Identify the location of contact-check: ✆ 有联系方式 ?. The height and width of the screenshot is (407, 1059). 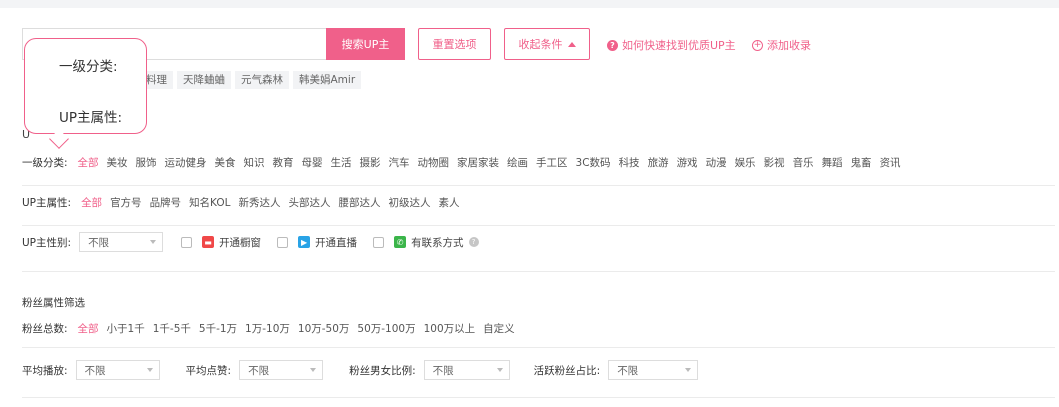
(426, 242).